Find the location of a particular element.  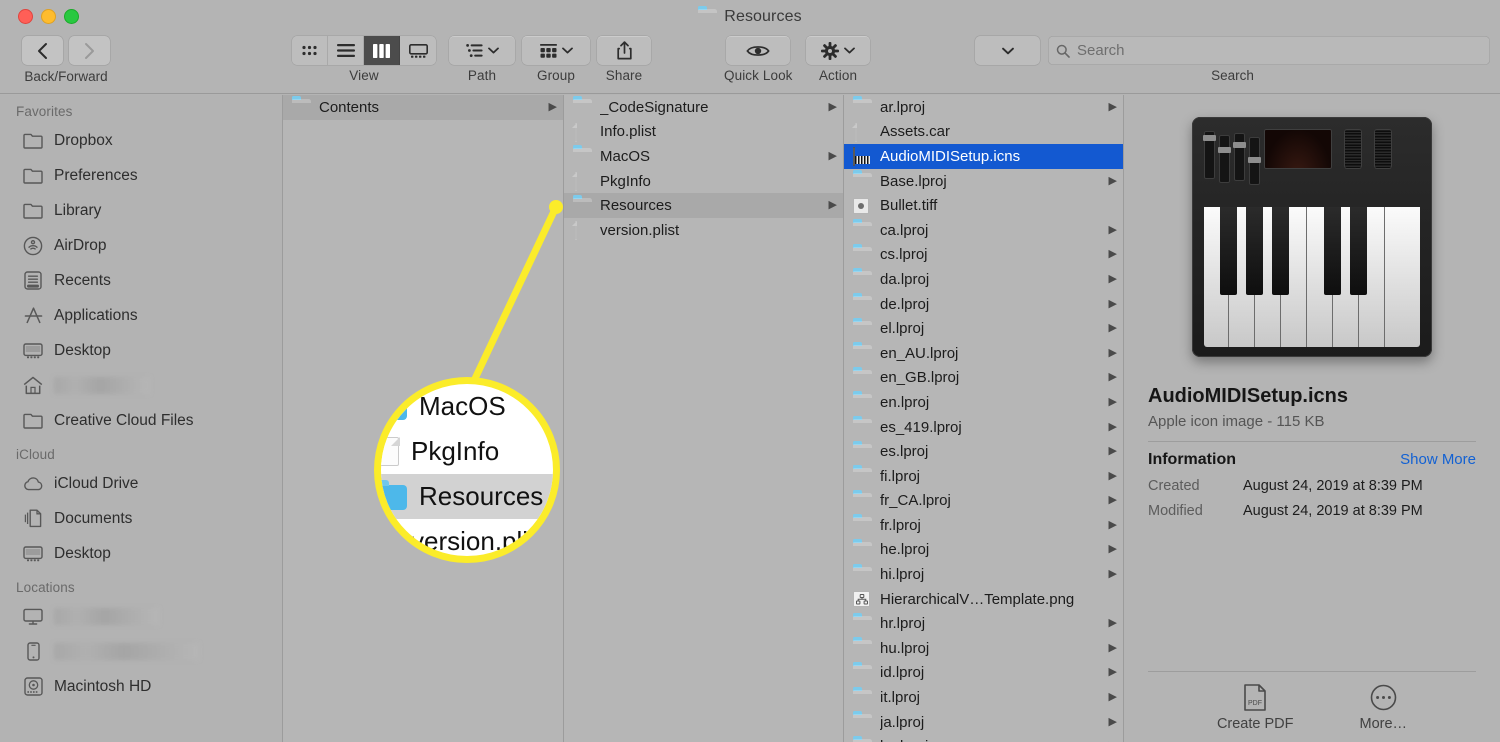

action-button is located at coordinates (838, 50).